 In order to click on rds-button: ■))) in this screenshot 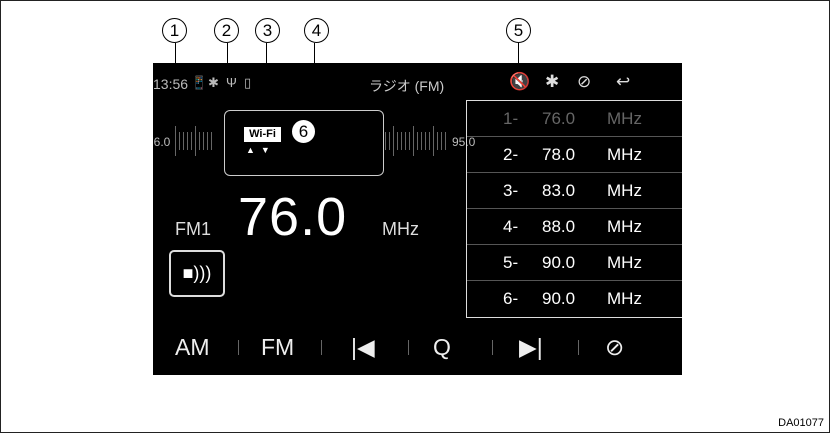, I will do `click(197, 273)`.